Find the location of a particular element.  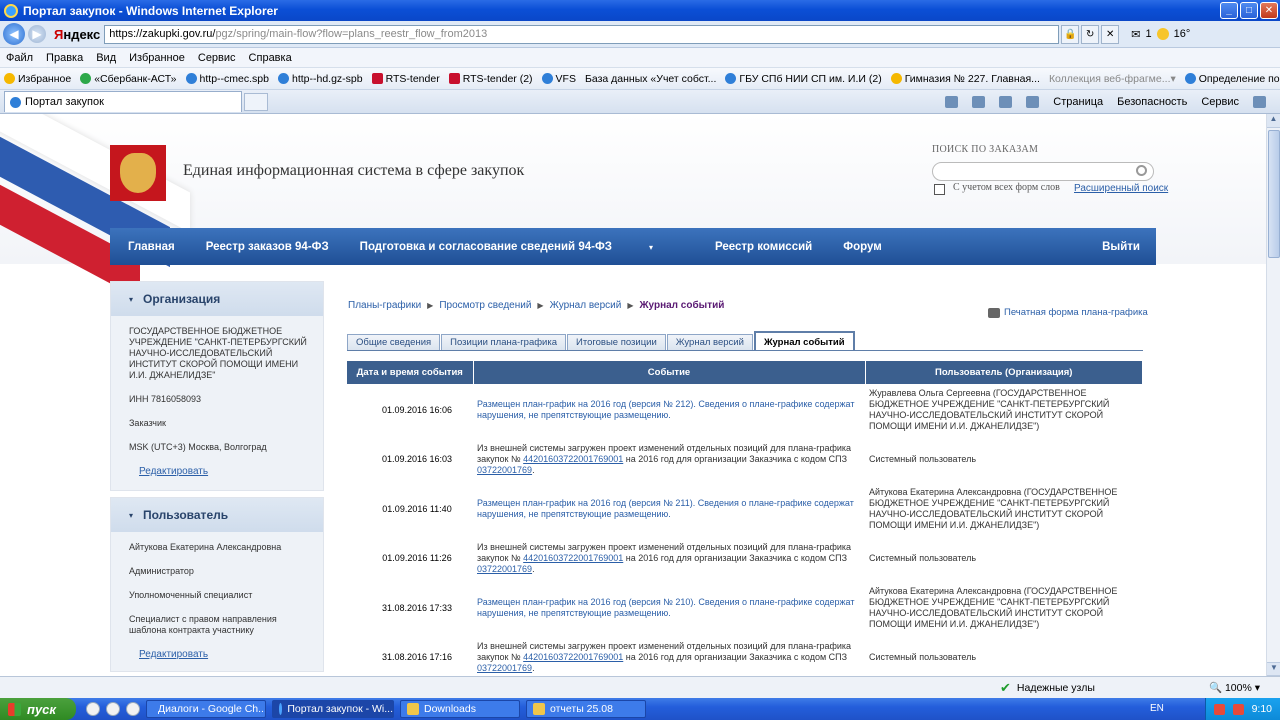

nav-commissions: Реестр комиссий is located at coordinates (763, 247).